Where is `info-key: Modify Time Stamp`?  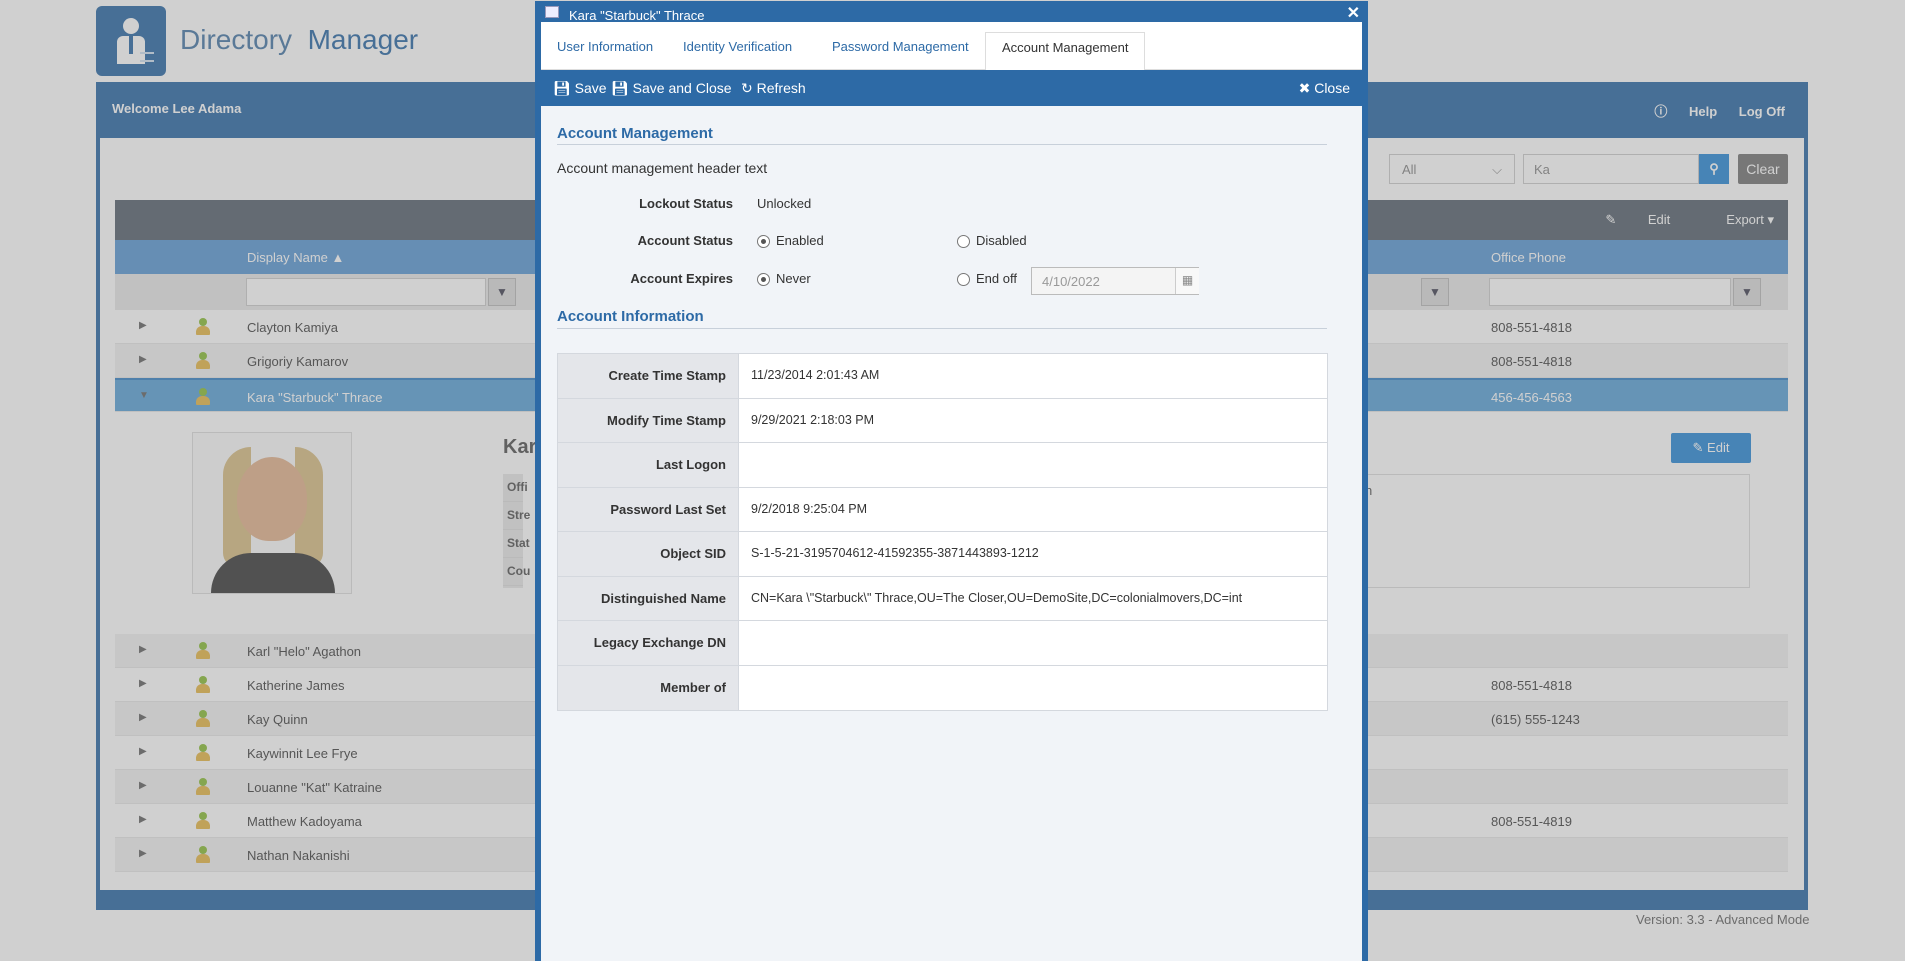 info-key: Modify Time Stamp is located at coordinates (648, 420).